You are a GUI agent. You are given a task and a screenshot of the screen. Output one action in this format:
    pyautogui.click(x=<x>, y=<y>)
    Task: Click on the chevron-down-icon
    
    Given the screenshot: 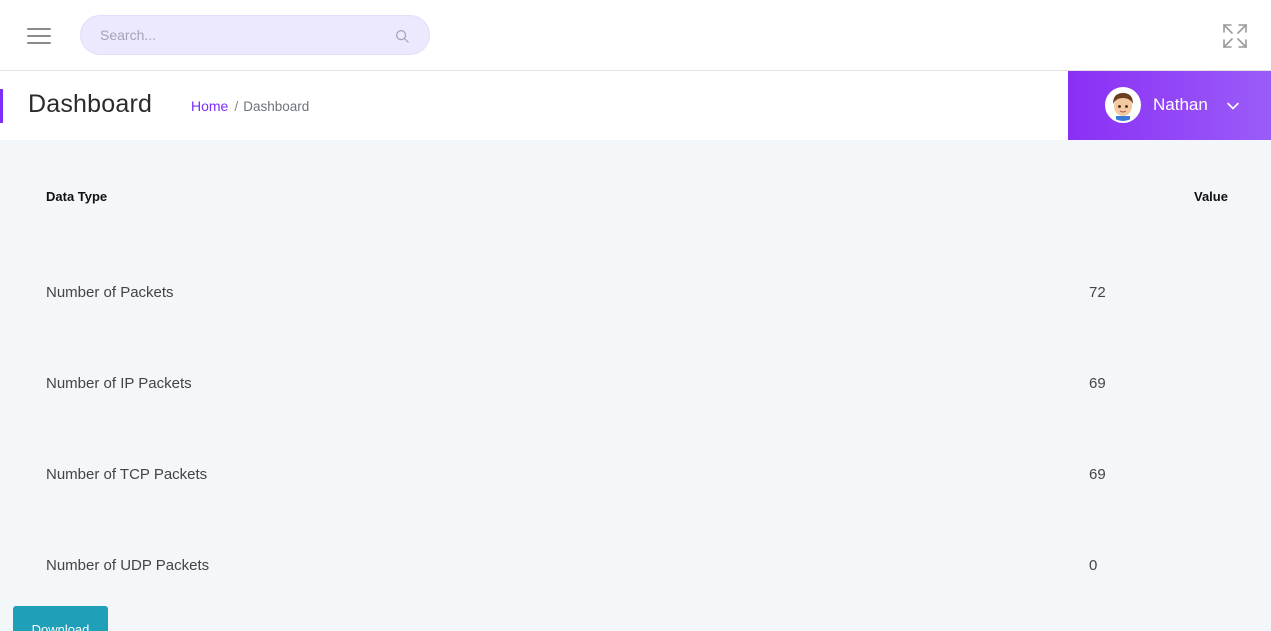 What is the action you would take?
    pyautogui.click(x=1233, y=106)
    